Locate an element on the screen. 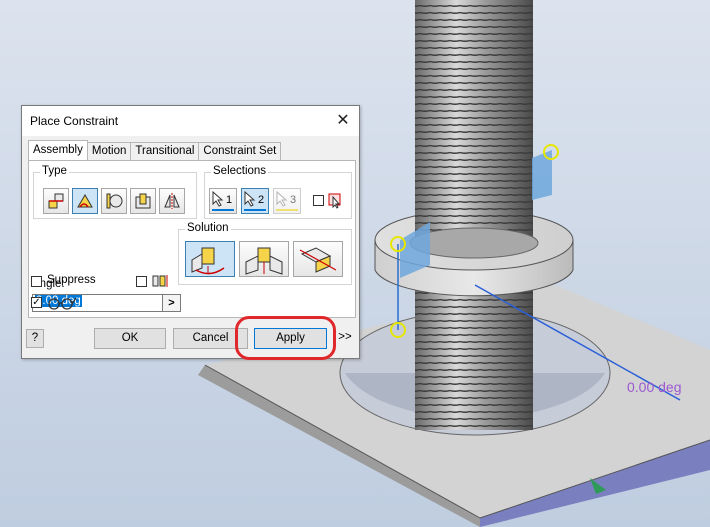  insert-button is located at coordinates (143, 201).